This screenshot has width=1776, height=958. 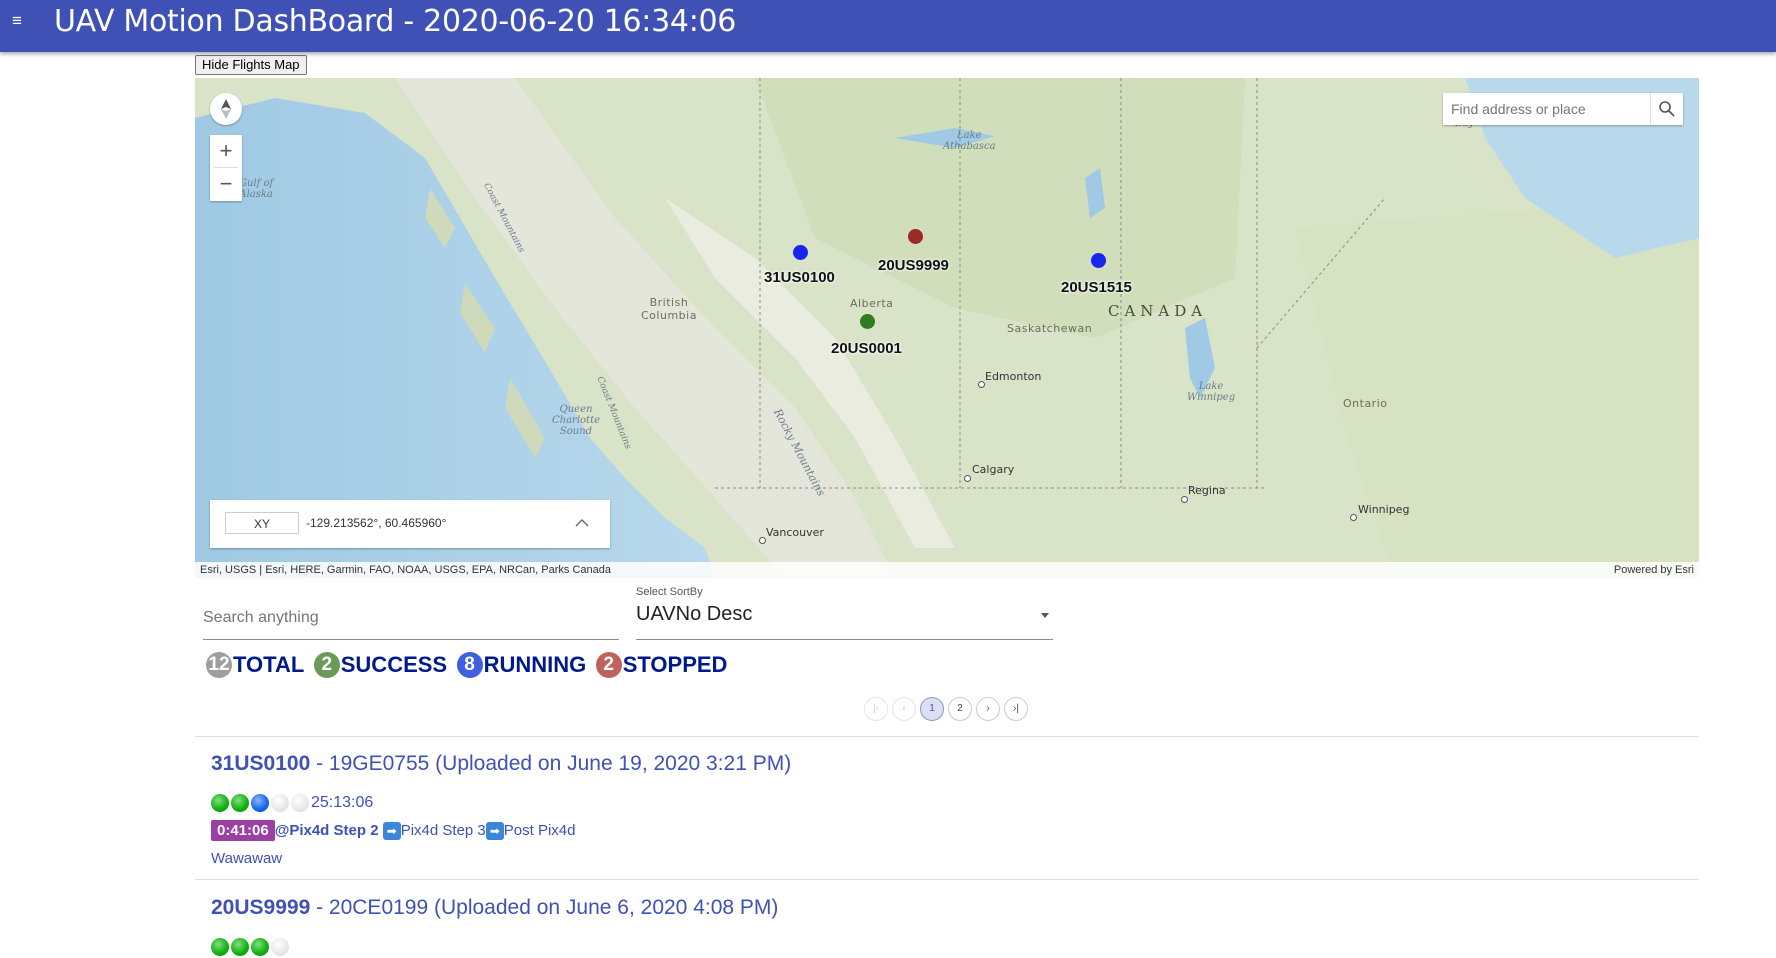 What do you see at coordinates (269, 664) in the screenshot?
I see `stat-label: TOTAL` at bounding box center [269, 664].